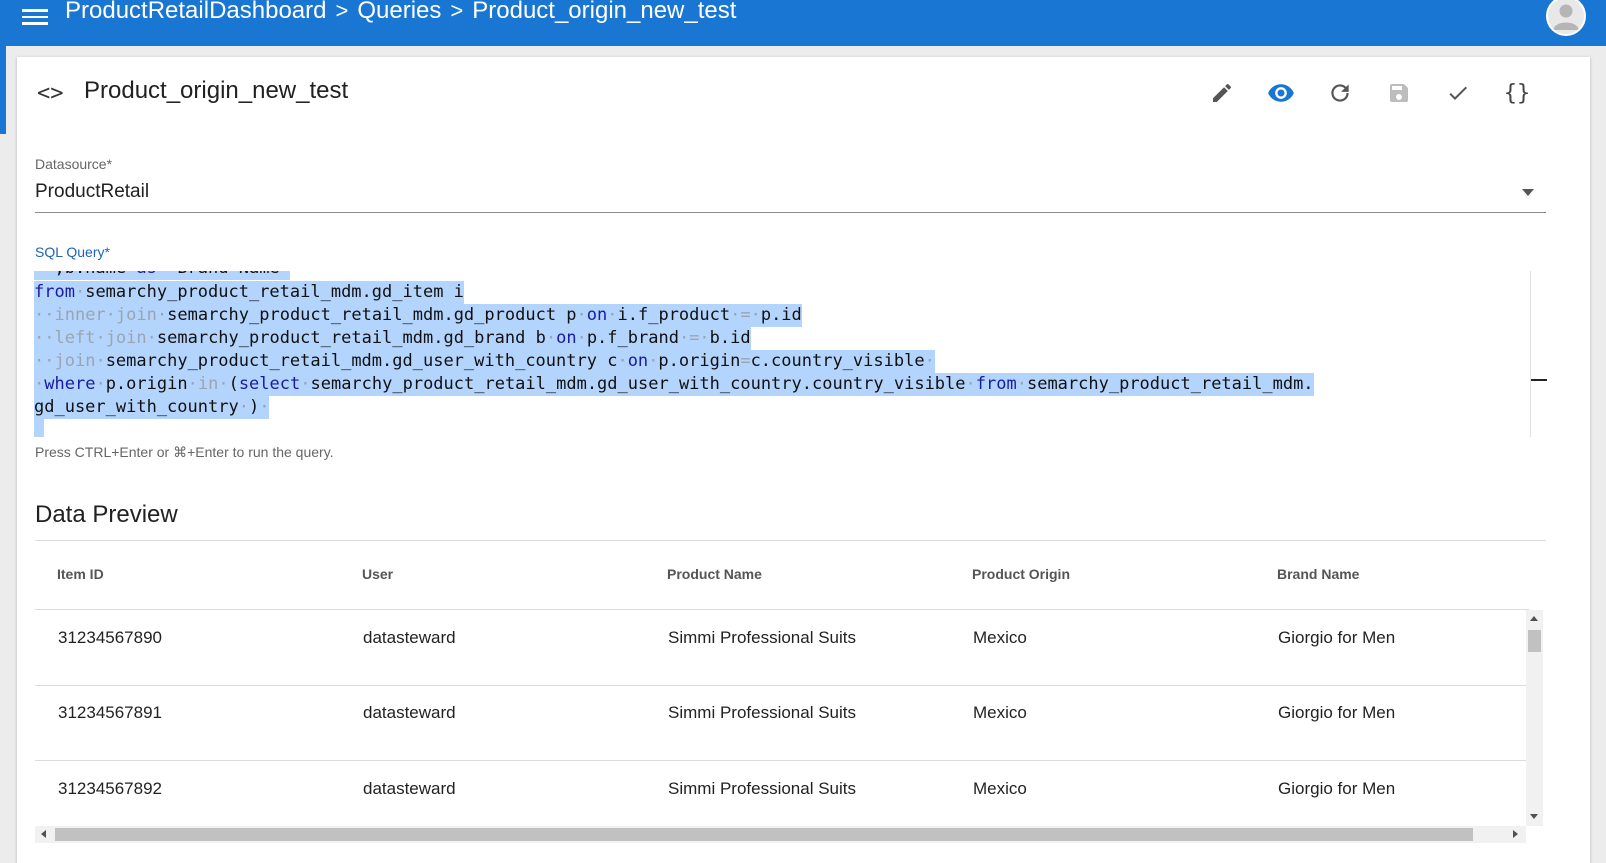 Image resolution: width=1606 pixels, height=863 pixels. Describe the element at coordinates (1000, 788) in the screenshot. I see `table-cell: Mexico` at that location.